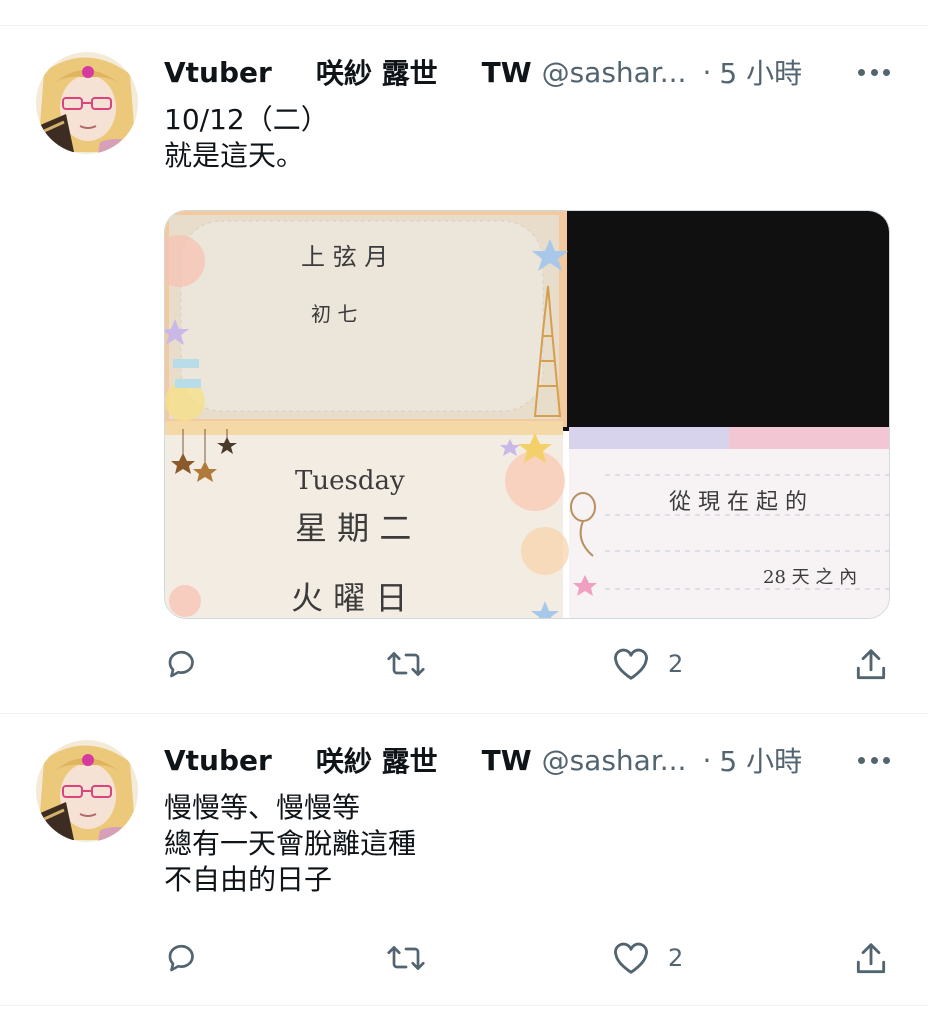 This screenshot has height=1025, width=928. What do you see at coordinates (350, 481) in the screenshot?
I see `card2-line1: Tuesday` at bounding box center [350, 481].